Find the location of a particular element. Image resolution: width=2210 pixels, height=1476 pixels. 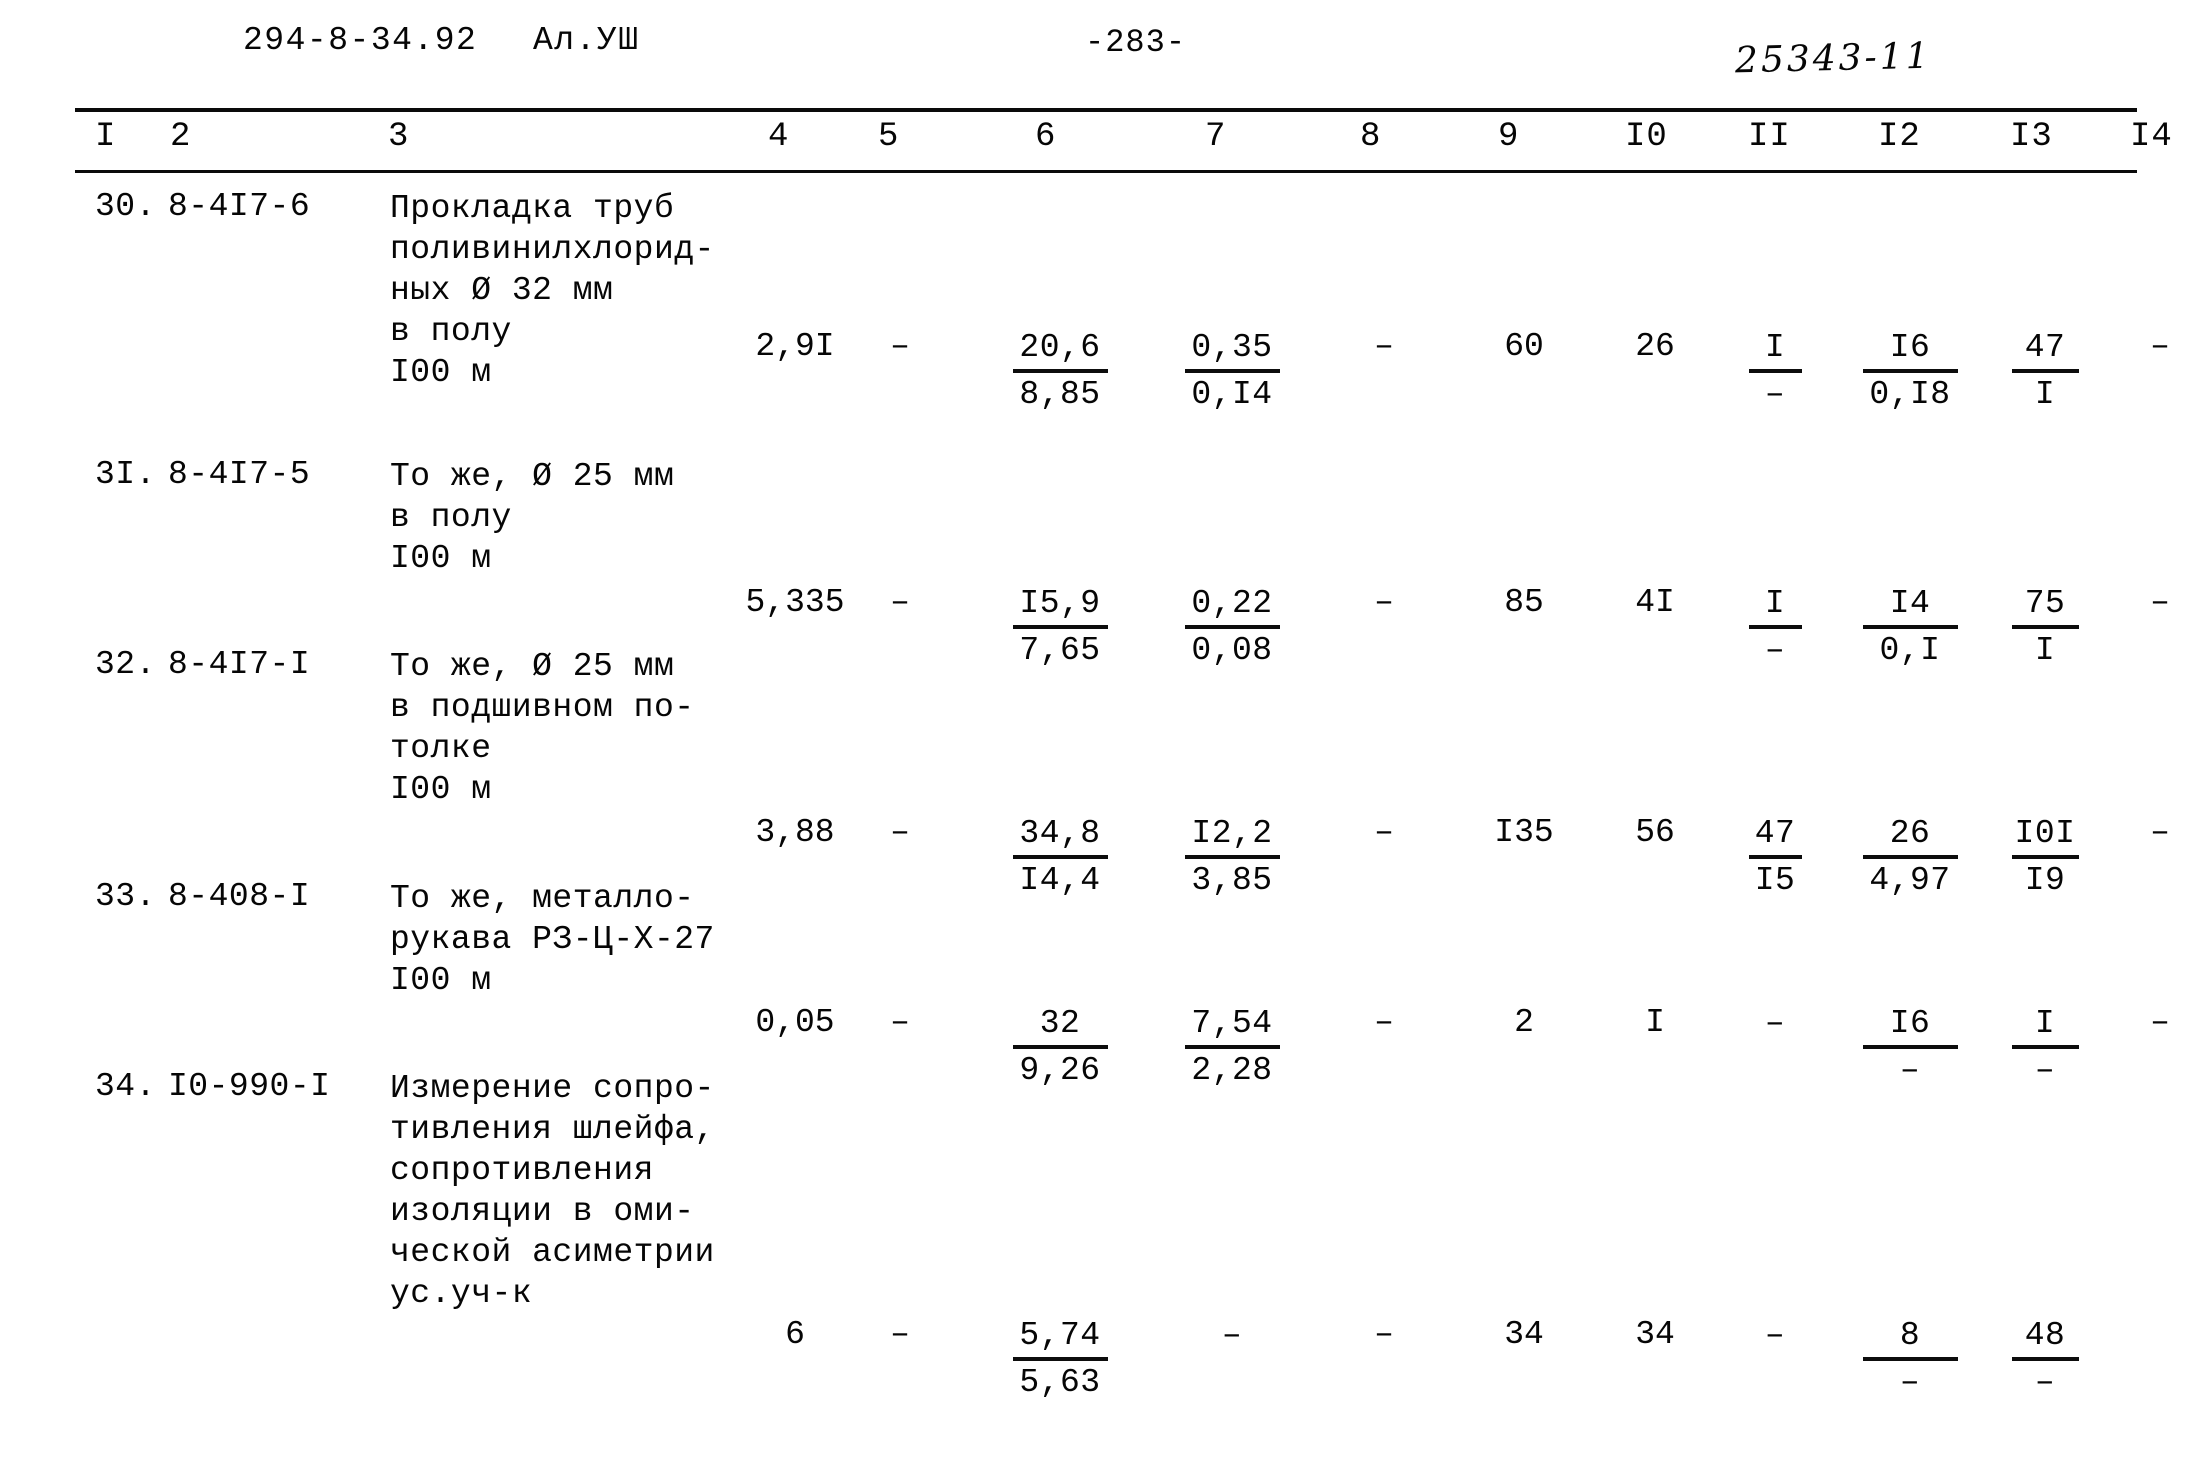

cell-col7: I2,2 3,85 is located at coordinates (1232, 857).